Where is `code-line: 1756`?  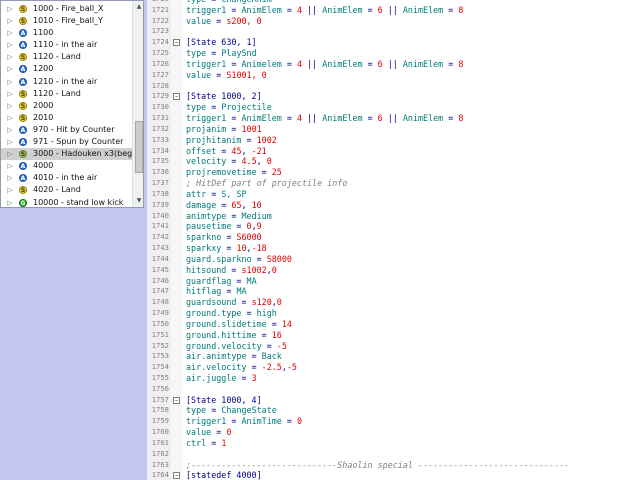 code-line: 1756 is located at coordinates (382, 389).